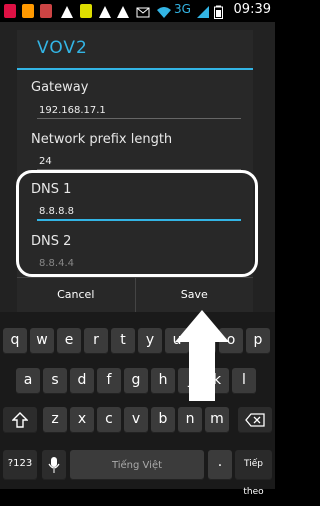  What do you see at coordinates (136, 381) in the screenshot?
I see `key-g: g` at bounding box center [136, 381].